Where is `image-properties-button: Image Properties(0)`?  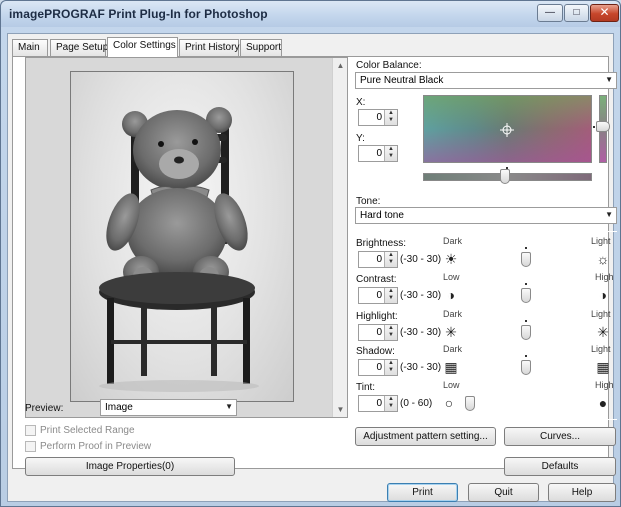 image-properties-button: Image Properties(0) is located at coordinates (130, 466).